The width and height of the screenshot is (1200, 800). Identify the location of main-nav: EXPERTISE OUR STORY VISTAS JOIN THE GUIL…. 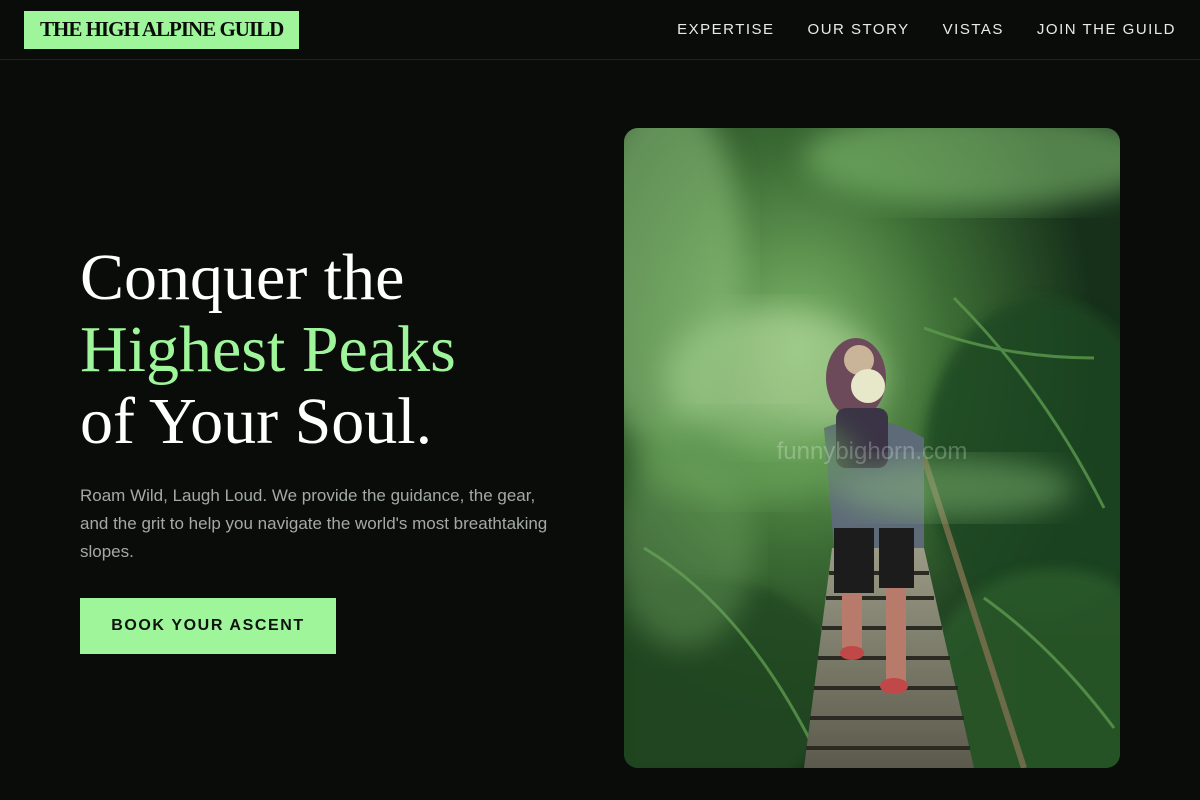
(926, 29).